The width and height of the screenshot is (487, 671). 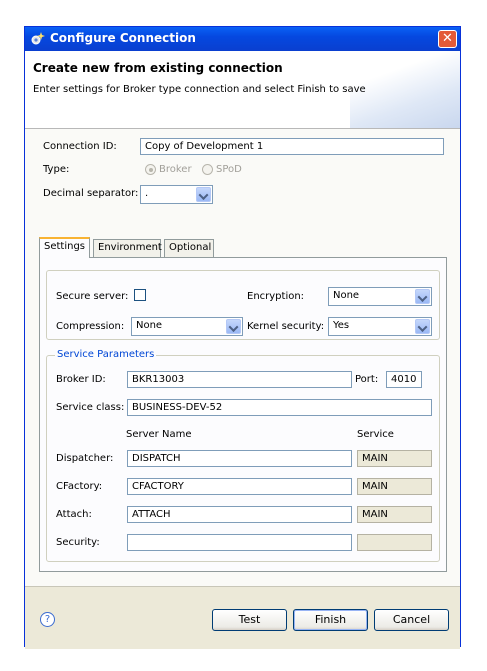 I want to click on type-option-broker-label: Broker, so click(x=175, y=169).